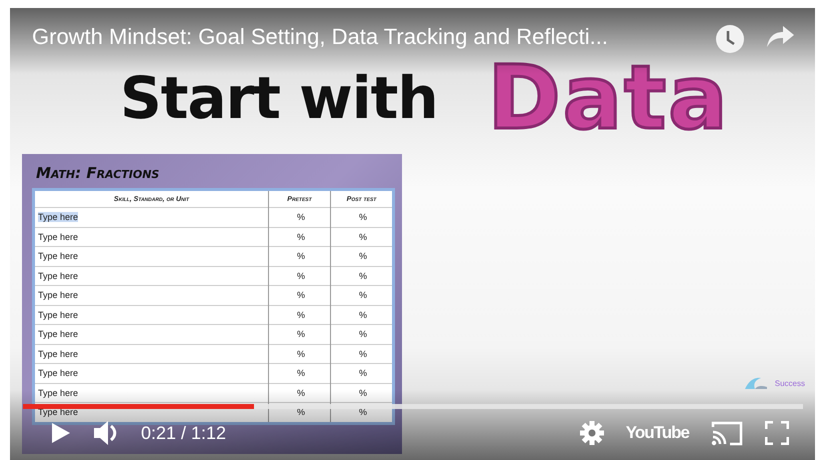 This screenshot has height=460, width=823. What do you see at coordinates (609, 98) in the screenshot?
I see `slide-heading-accent: Data` at bounding box center [609, 98].